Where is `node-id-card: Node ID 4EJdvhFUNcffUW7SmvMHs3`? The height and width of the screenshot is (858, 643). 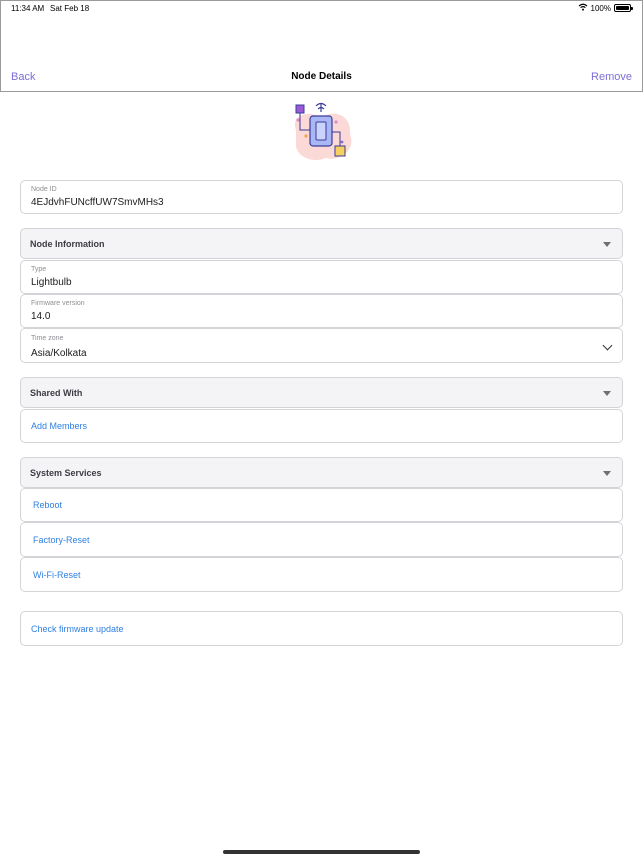
node-id-card: Node ID 4EJdvhFUNcffUW7SmvMHs3 is located at coordinates (321, 197).